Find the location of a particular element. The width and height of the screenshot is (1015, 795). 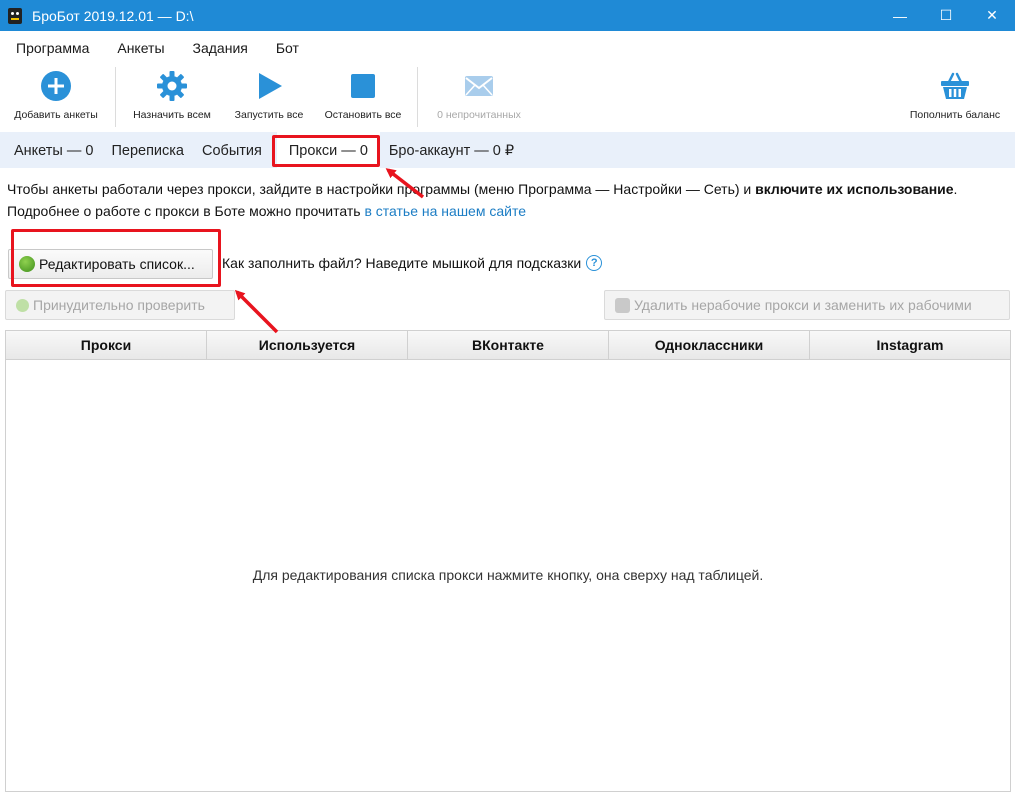

menu-bar: Программа Анкеты Задания Бот is located at coordinates (507, 48).